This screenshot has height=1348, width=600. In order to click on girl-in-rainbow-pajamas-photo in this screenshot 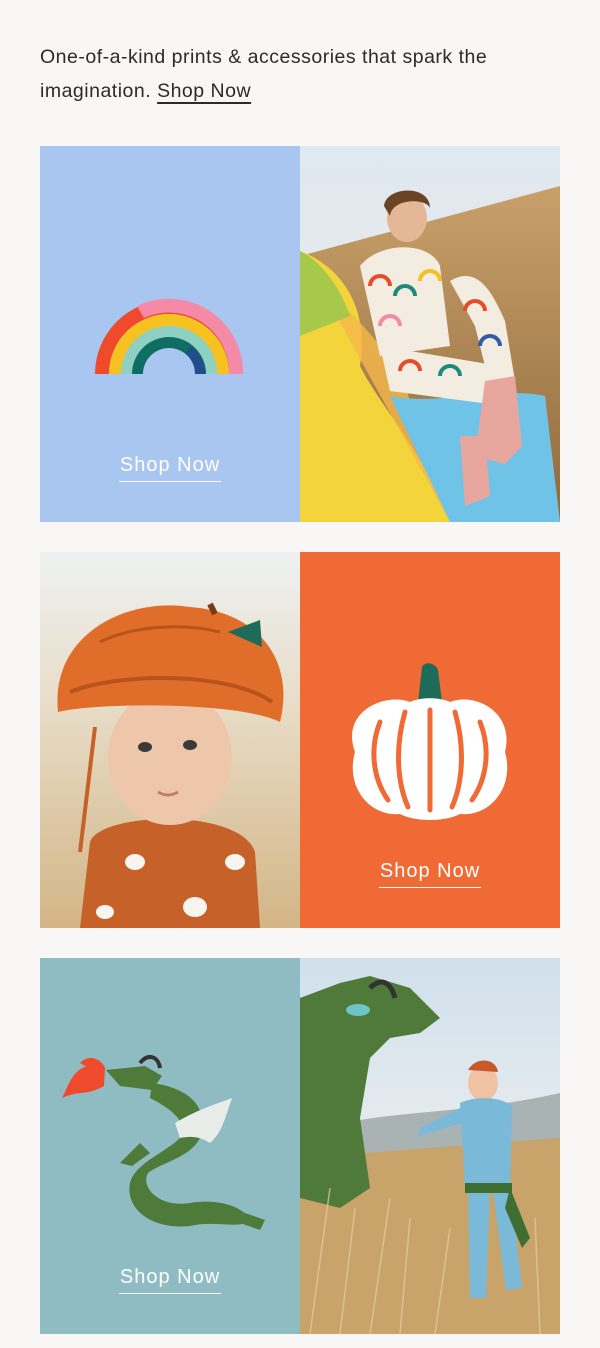, I will do `click(430, 334)`.